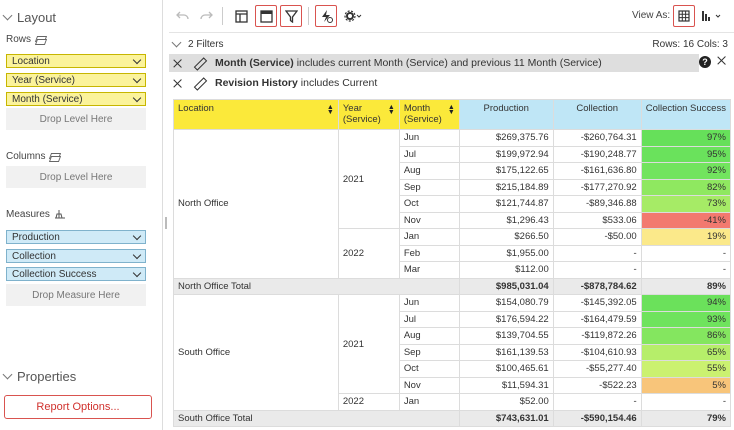  I want to click on collection-cell: -, so click(597, 270).